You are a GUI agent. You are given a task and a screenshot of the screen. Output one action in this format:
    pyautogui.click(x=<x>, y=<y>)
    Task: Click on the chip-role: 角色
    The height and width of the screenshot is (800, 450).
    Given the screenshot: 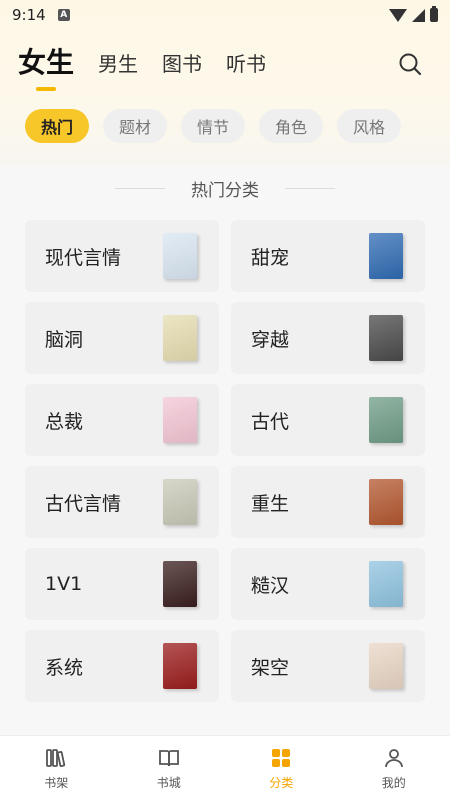 What is the action you would take?
    pyautogui.click(x=291, y=126)
    